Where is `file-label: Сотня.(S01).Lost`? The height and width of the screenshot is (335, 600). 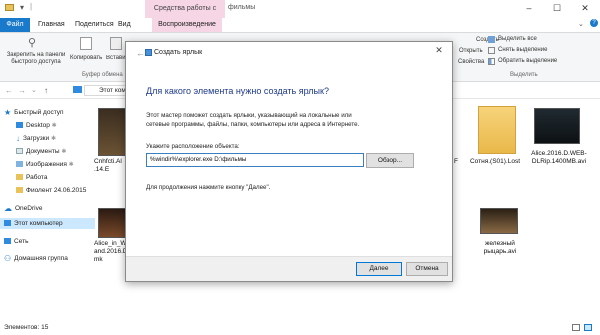 file-label: Сотня.(S01).Lost is located at coordinates (495, 161).